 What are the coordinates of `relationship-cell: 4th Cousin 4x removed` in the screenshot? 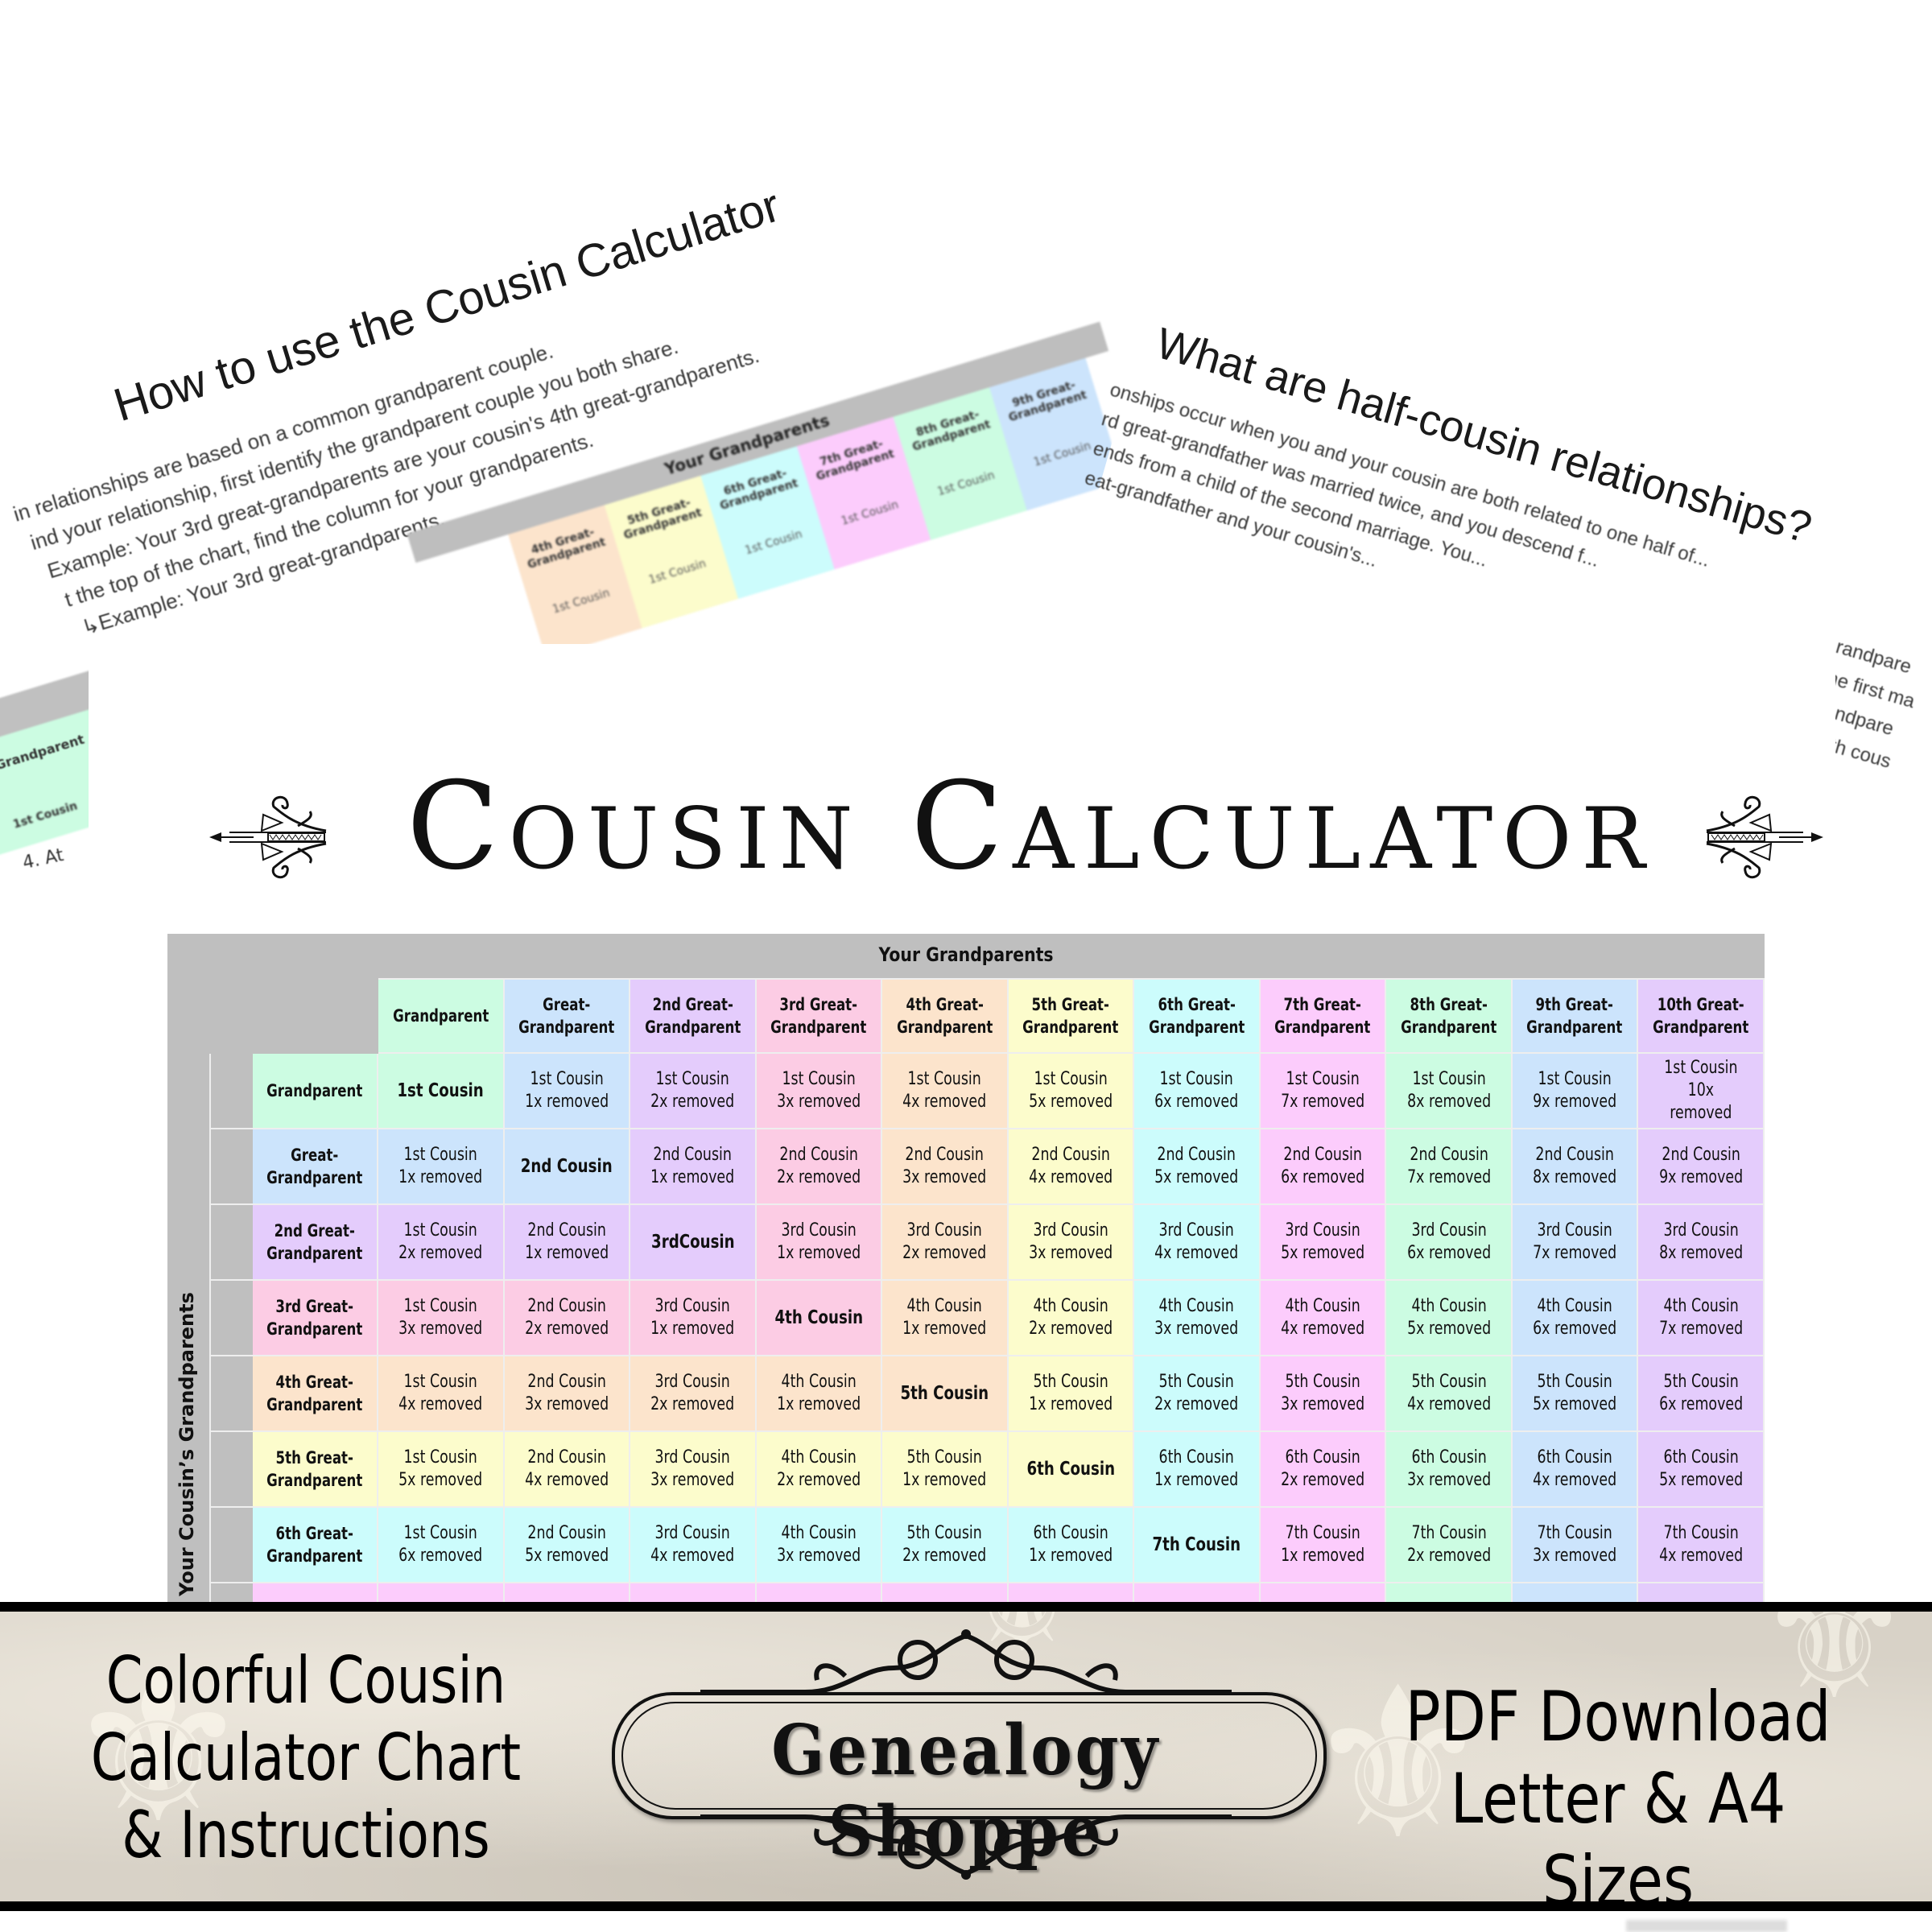 It's located at (1322, 1317).